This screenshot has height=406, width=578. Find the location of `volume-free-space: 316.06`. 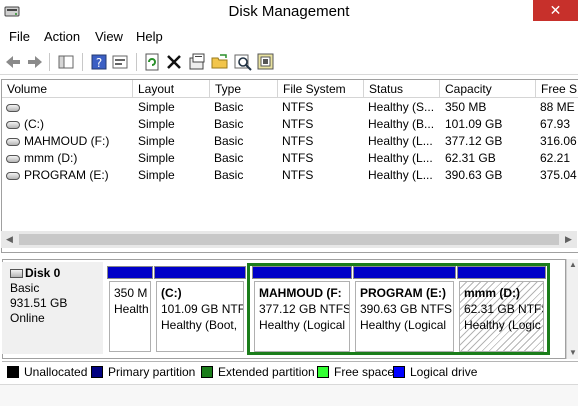

volume-free-space: 316.06 is located at coordinates (558, 141).